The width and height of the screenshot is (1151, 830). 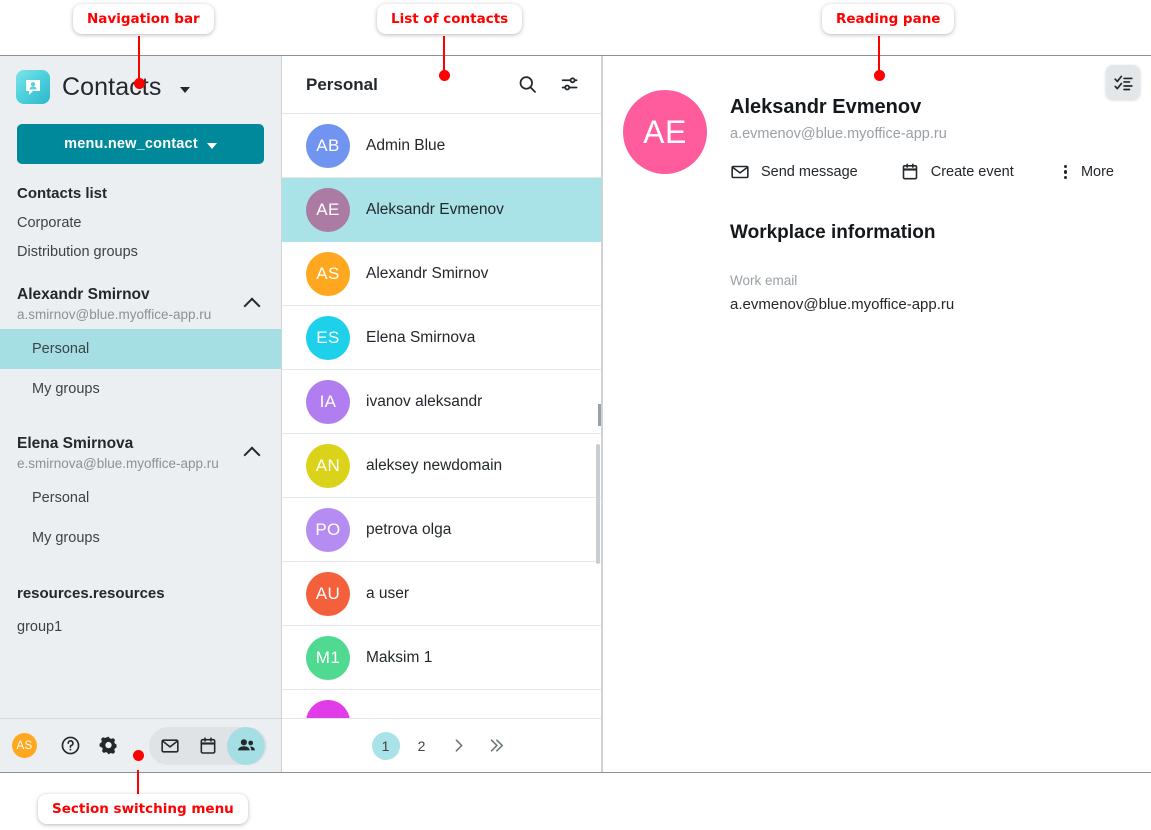 What do you see at coordinates (838, 134) in the screenshot?
I see `contact-email: a.evmenov@blue.myoffice-app.ru` at bounding box center [838, 134].